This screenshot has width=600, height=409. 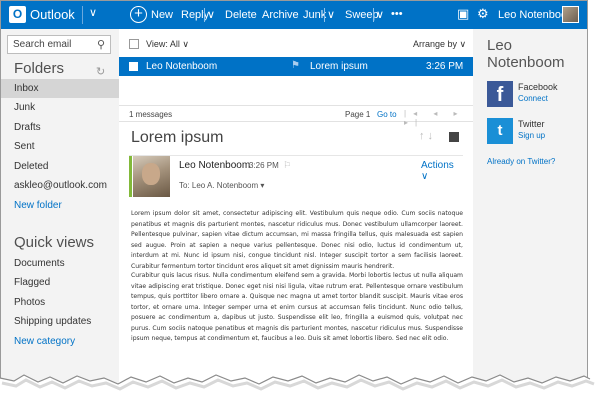 I want to click on previous-next-arrows-icon: ↑ ↓, so click(x=426, y=136).